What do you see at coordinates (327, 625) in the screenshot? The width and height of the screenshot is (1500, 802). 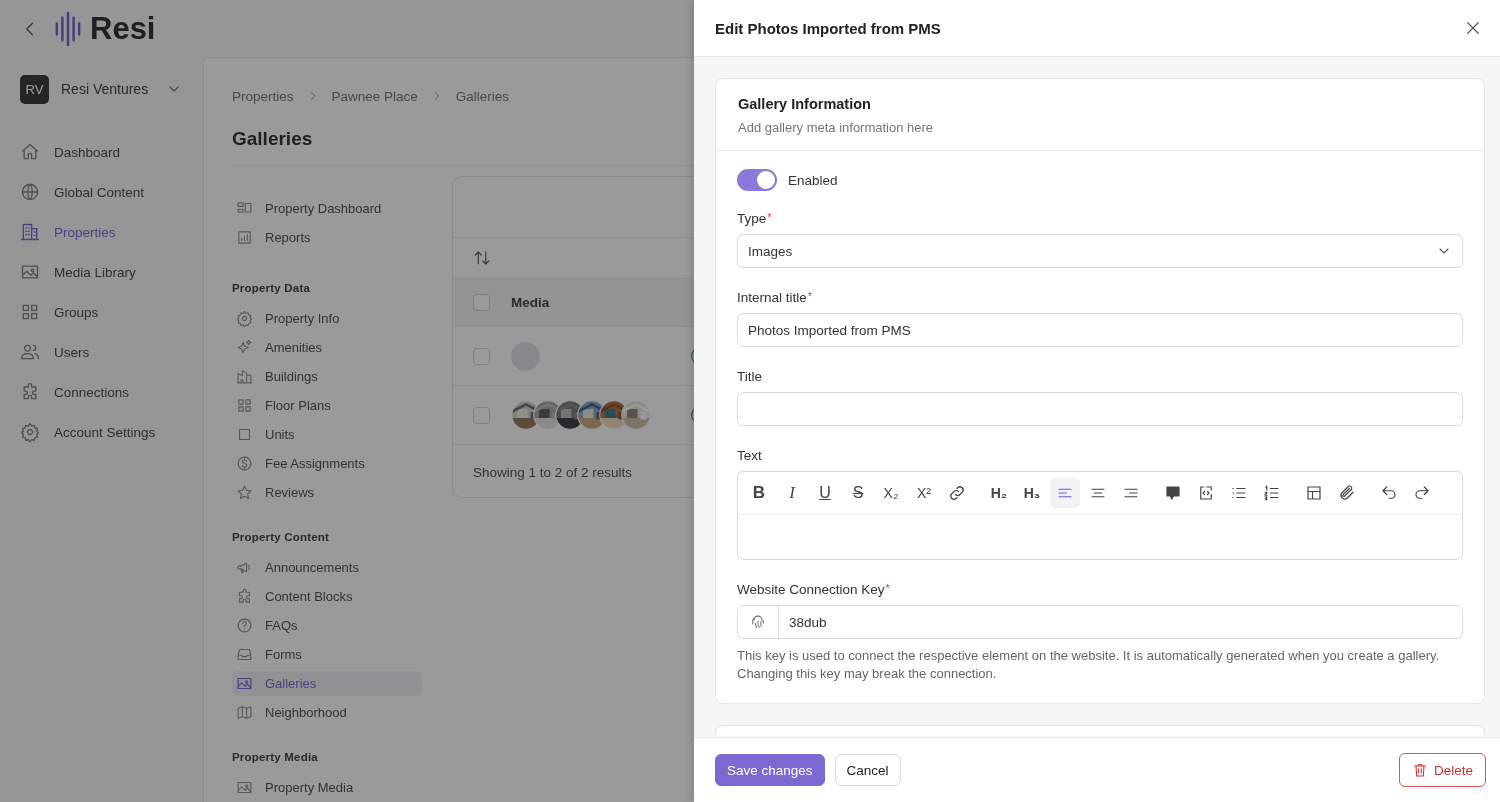 I see `subnav-item: FAQs` at bounding box center [327, 625].